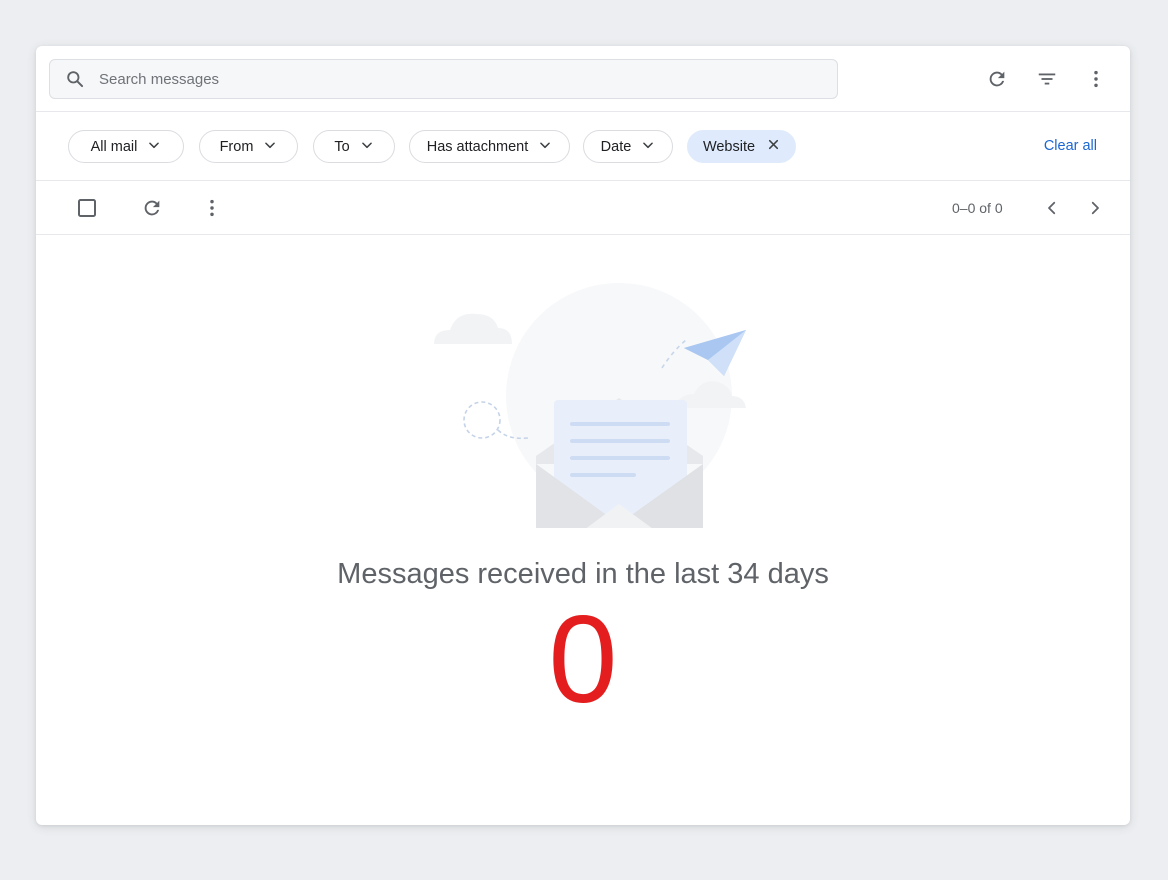 The width and height of the screenshot is (1168, 880). I want to click on filter-chip-from: From, so click(248, 146).